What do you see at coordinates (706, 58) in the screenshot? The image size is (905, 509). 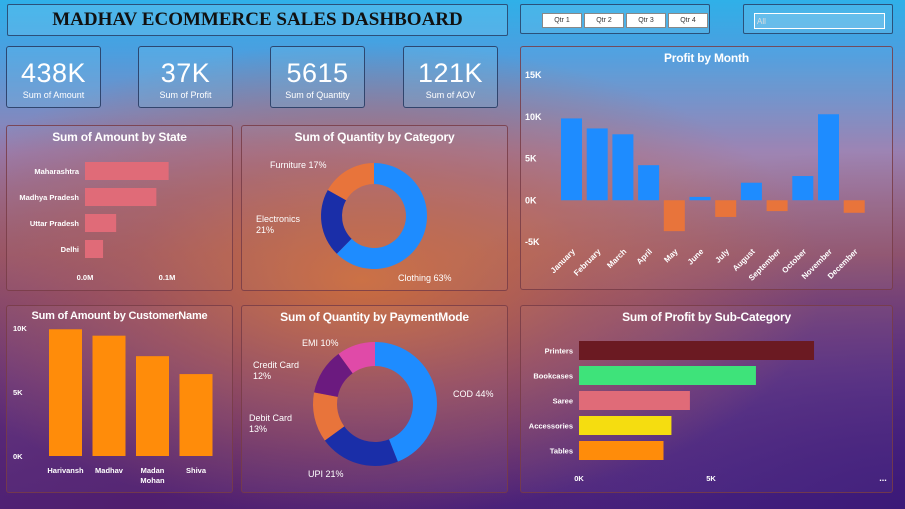 I see `chart-title: Profit by Month` at bounding box center [706, 58].